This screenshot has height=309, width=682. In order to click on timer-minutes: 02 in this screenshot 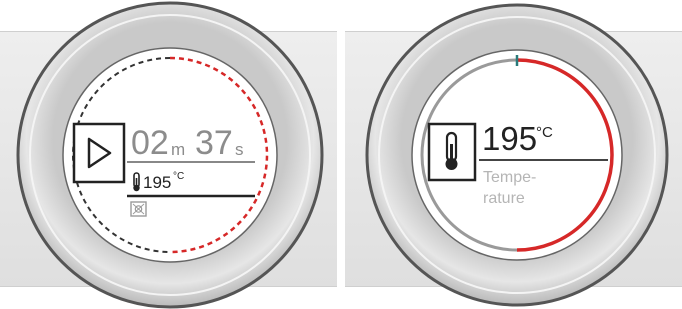, I will do `click(150, 143)`.